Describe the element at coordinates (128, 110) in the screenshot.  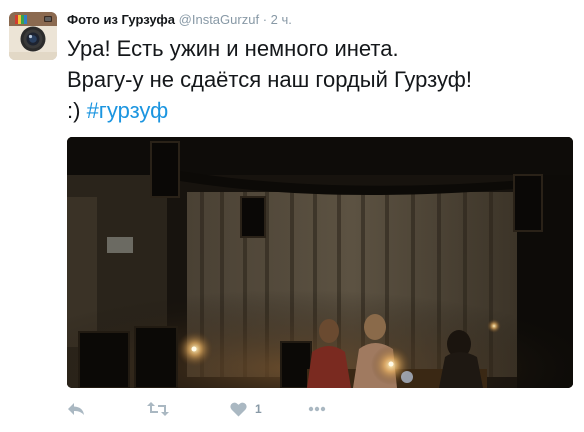
I see `hashtag-link: #гурзуф` at that location.